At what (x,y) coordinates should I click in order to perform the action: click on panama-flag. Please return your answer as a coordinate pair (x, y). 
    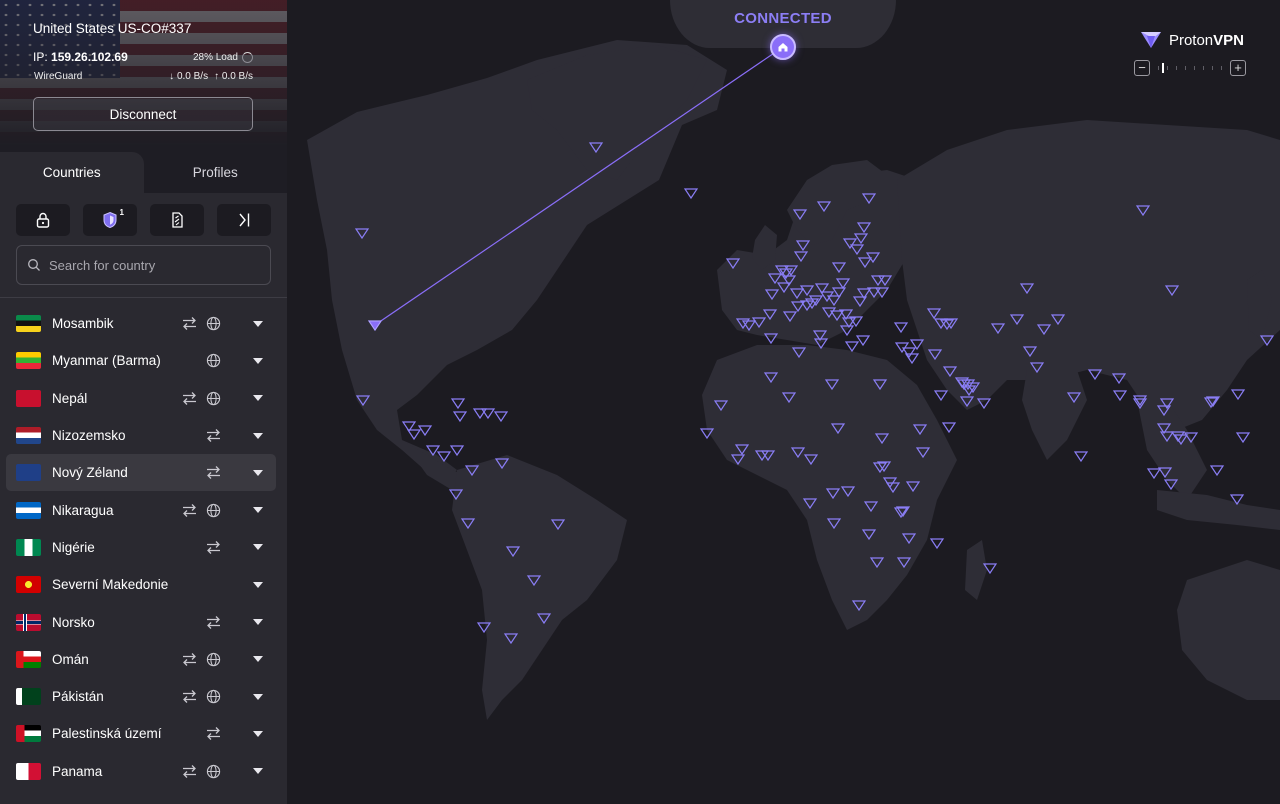
    Looking at the image, I should click on (28, 771).